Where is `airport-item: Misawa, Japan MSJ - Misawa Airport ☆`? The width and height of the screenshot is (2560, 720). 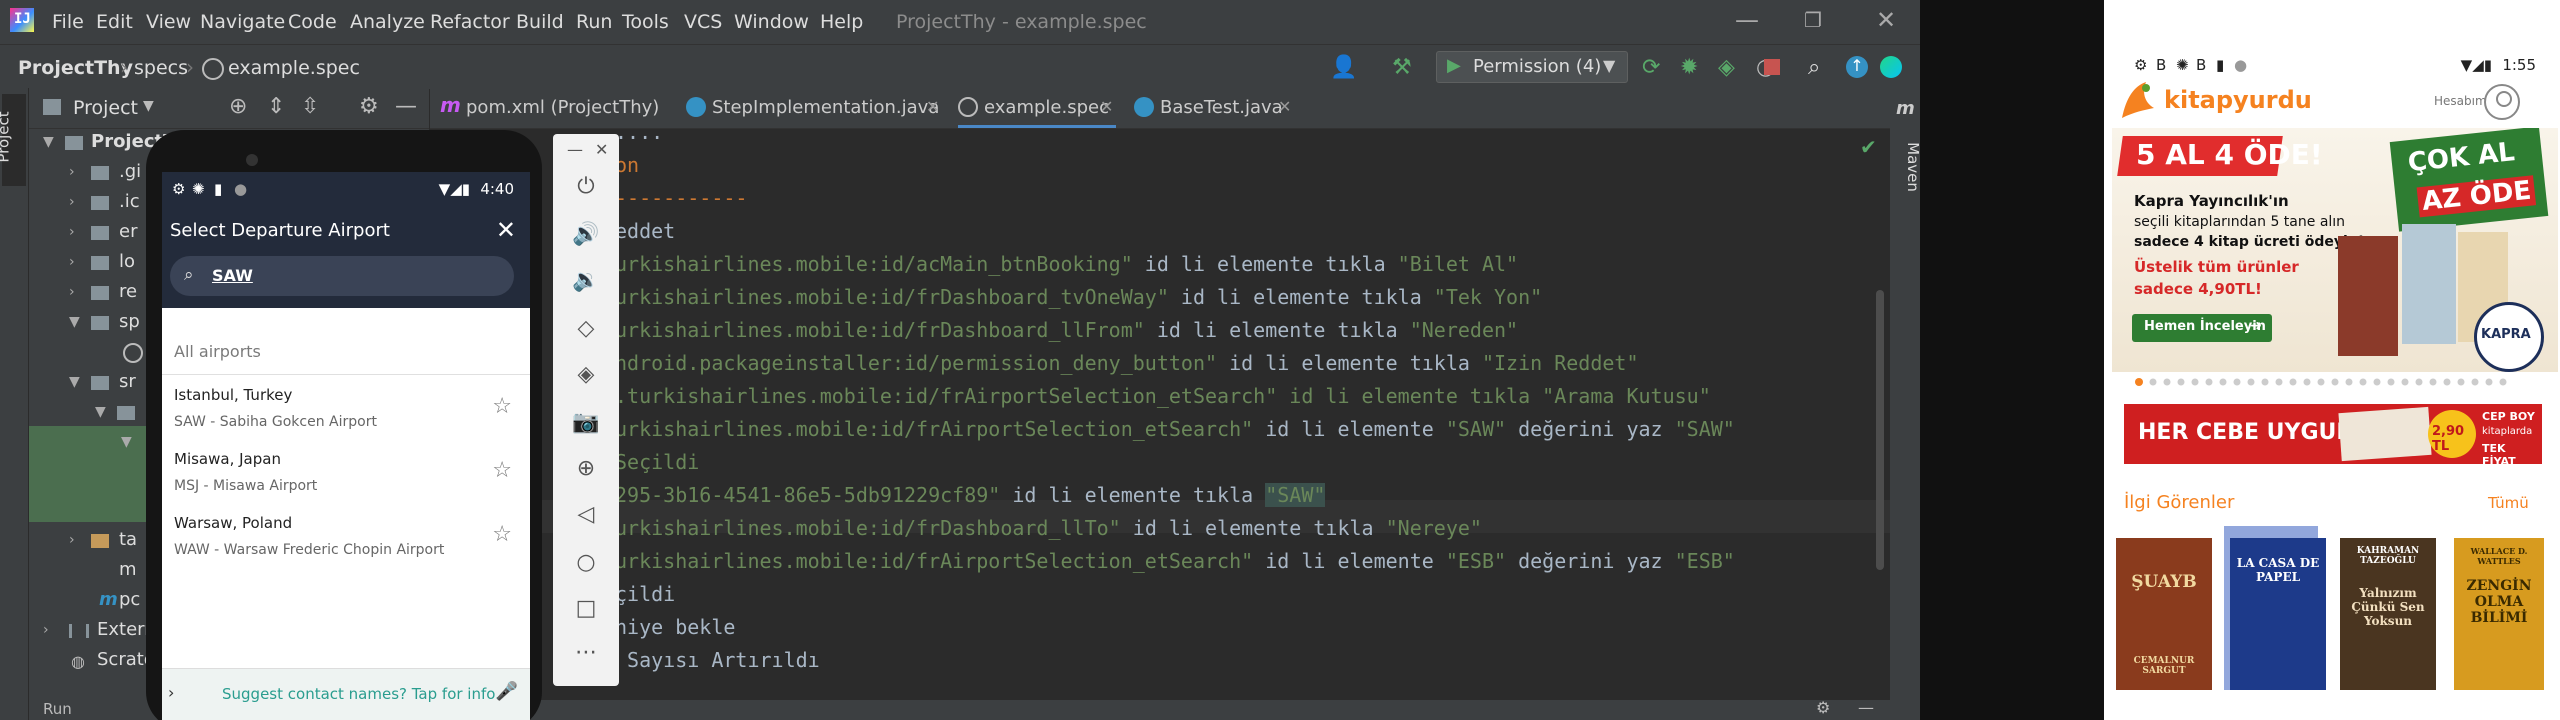 airport-item: Misawa, Japan MSJ - Misawa Airport ☆ is located at coordinates (346, 474).